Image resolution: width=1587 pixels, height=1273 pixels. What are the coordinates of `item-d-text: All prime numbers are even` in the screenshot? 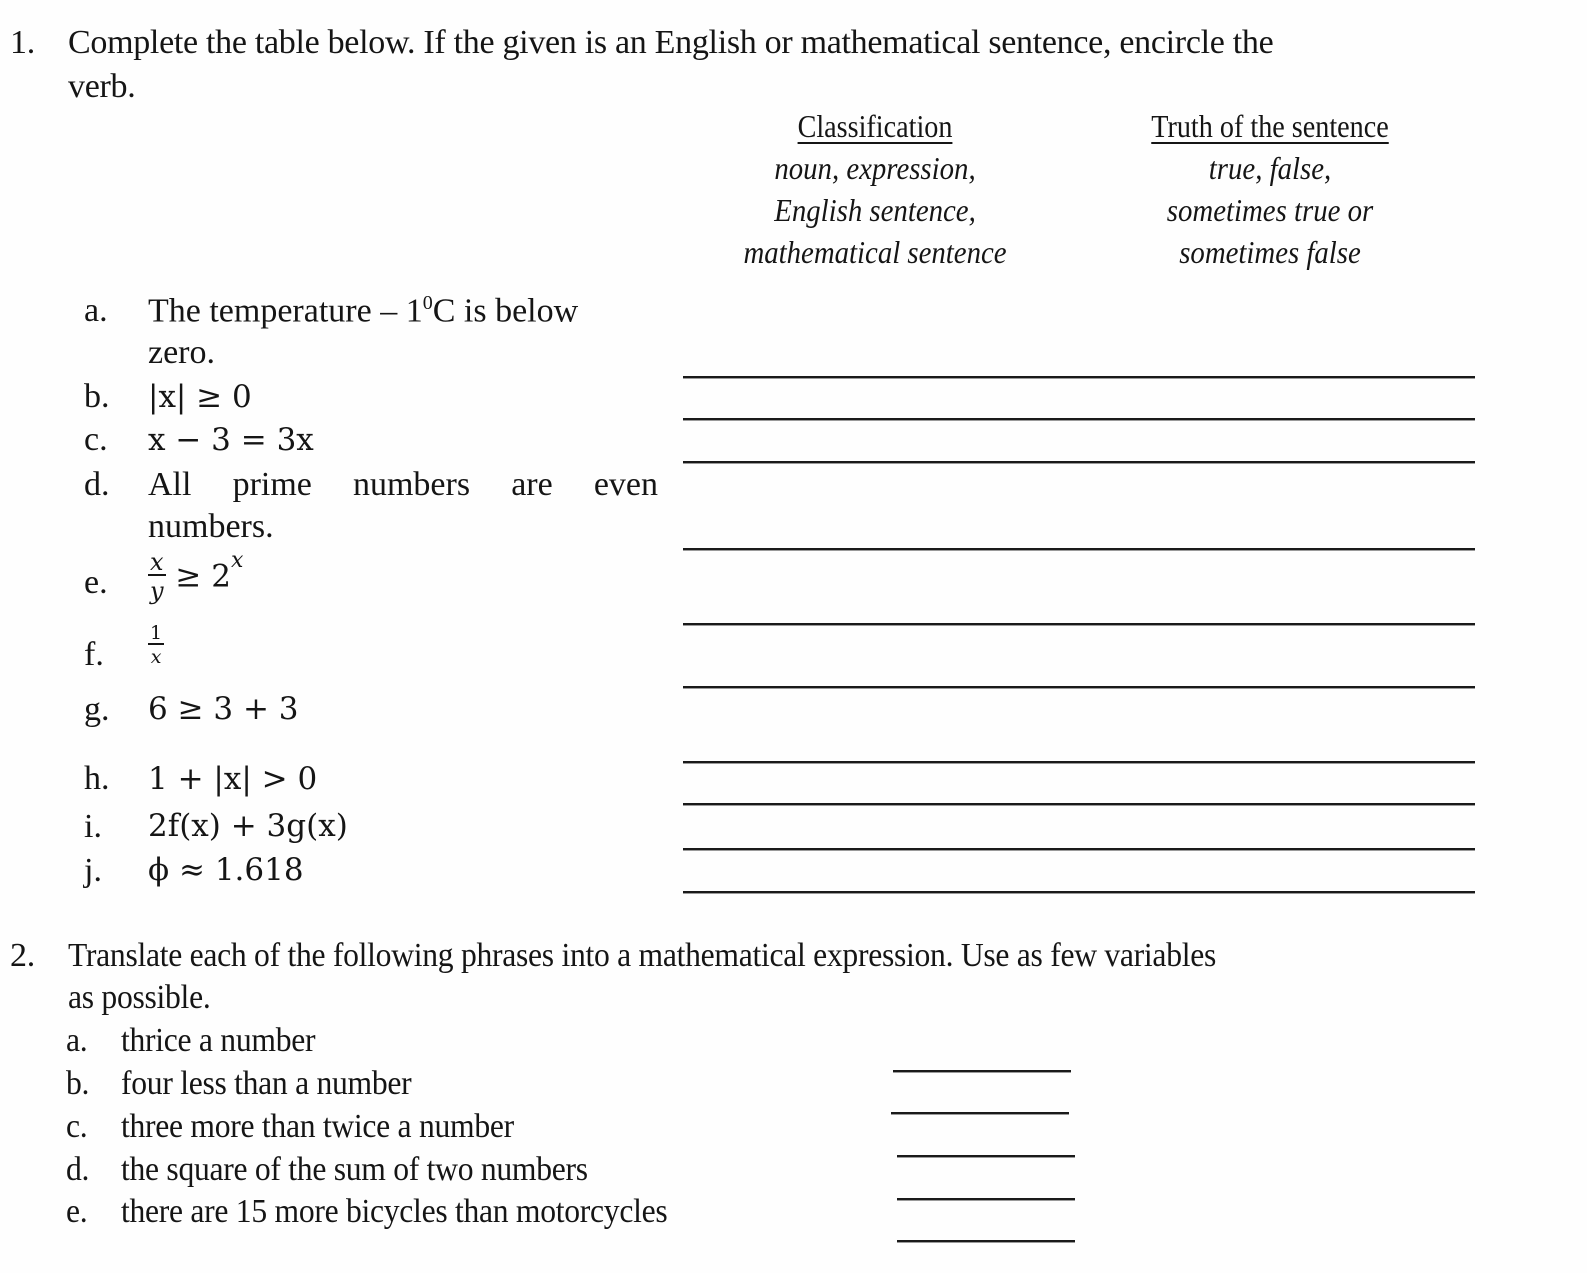 It's located at (403, 485).